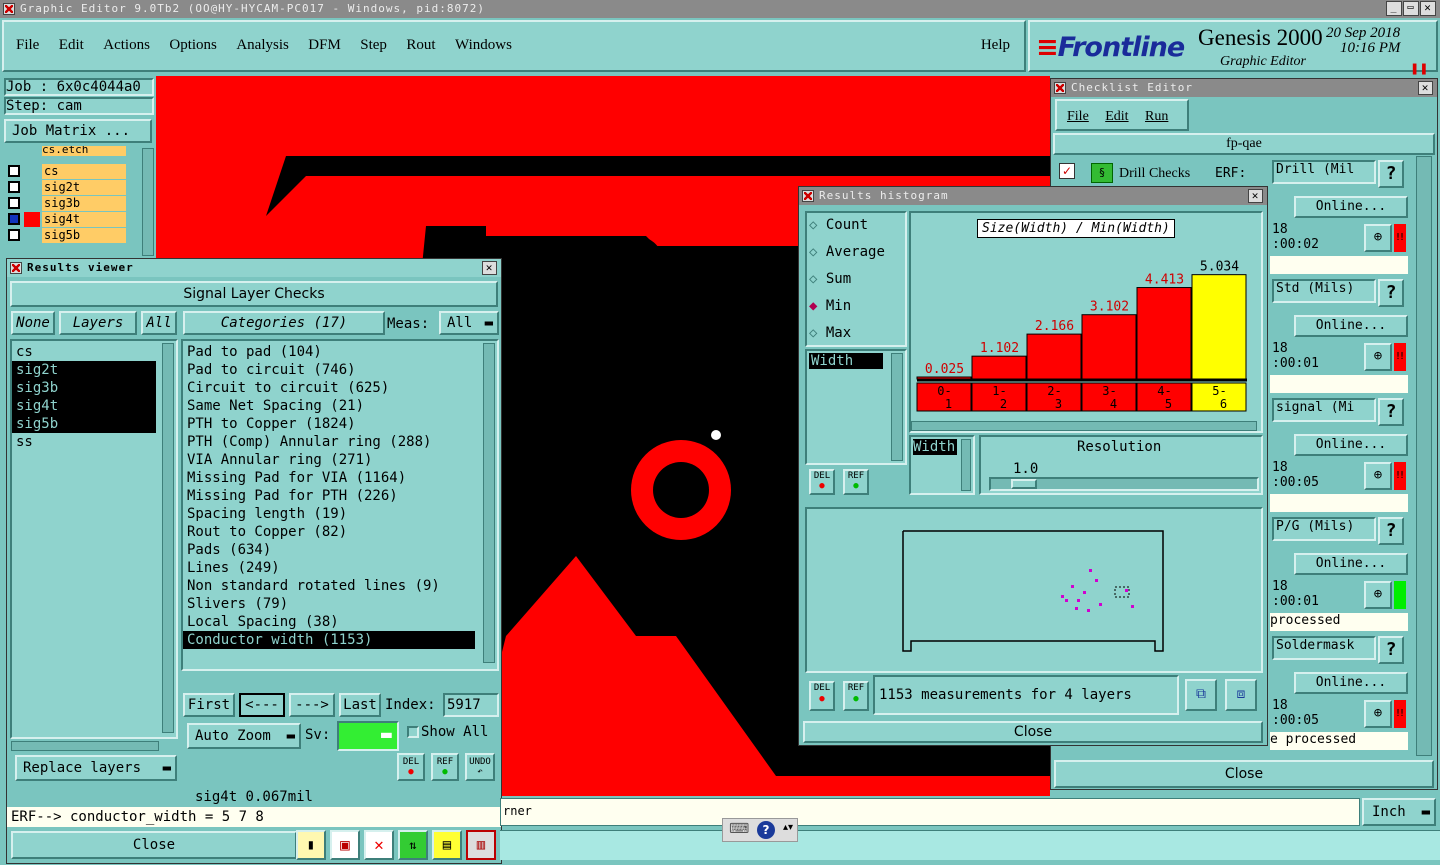 Image resolution: width=1440 pixels, height=865 pixels. I want to click on option-min: ◆ Min, so click(830, 306).